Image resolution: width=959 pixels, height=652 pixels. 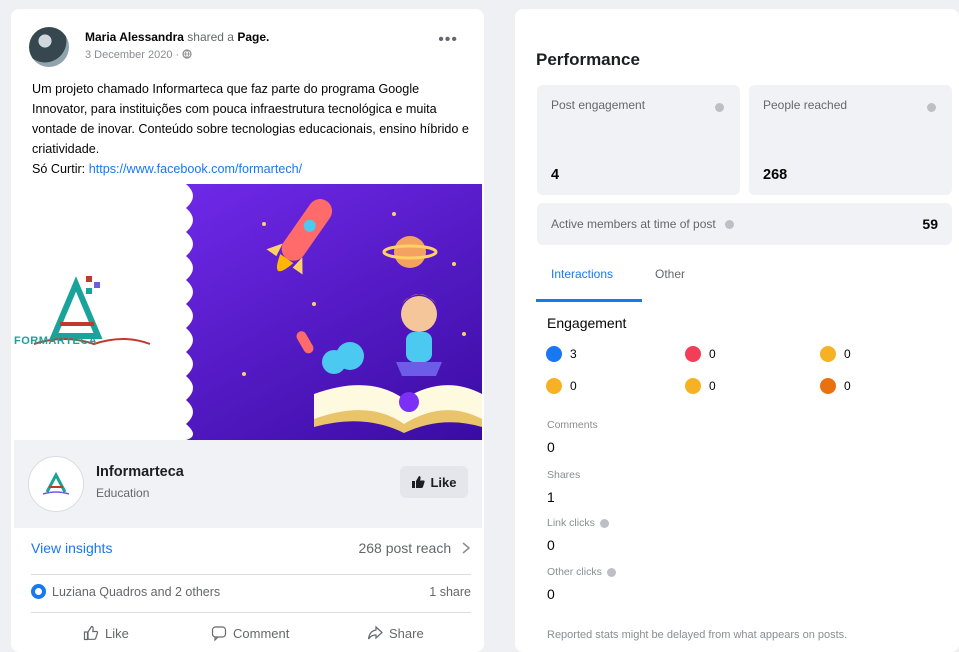 I want to click on comment-button: Comment, so click(x=250, y=633).